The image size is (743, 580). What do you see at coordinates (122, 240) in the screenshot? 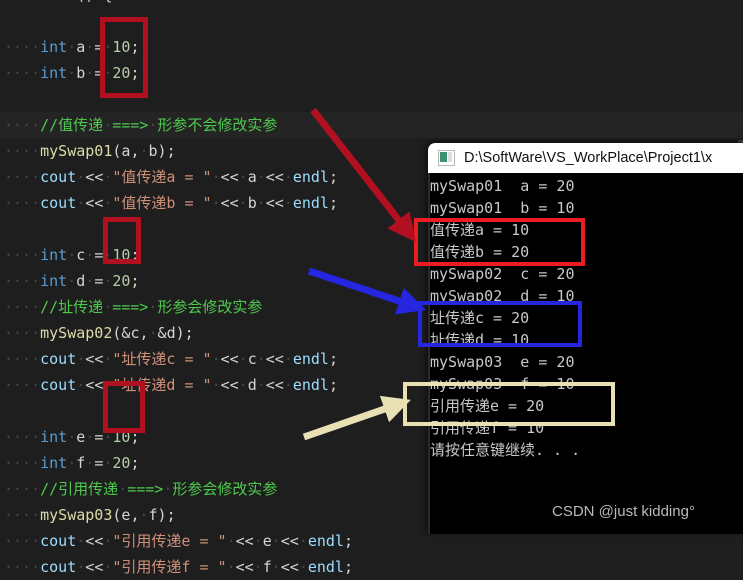
I see `code-box-cd` at bounding box center [122, 240].